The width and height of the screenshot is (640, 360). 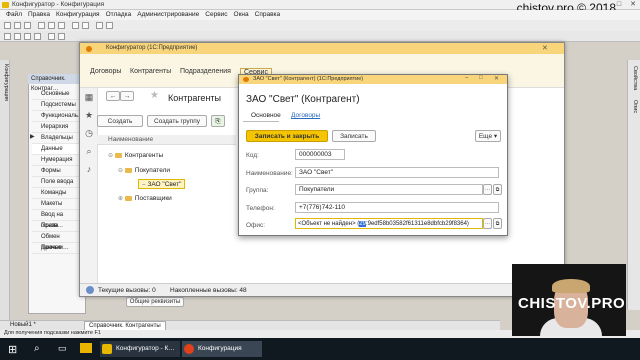 I want to click on breakpoint-icon, so click(x=51, y=36).